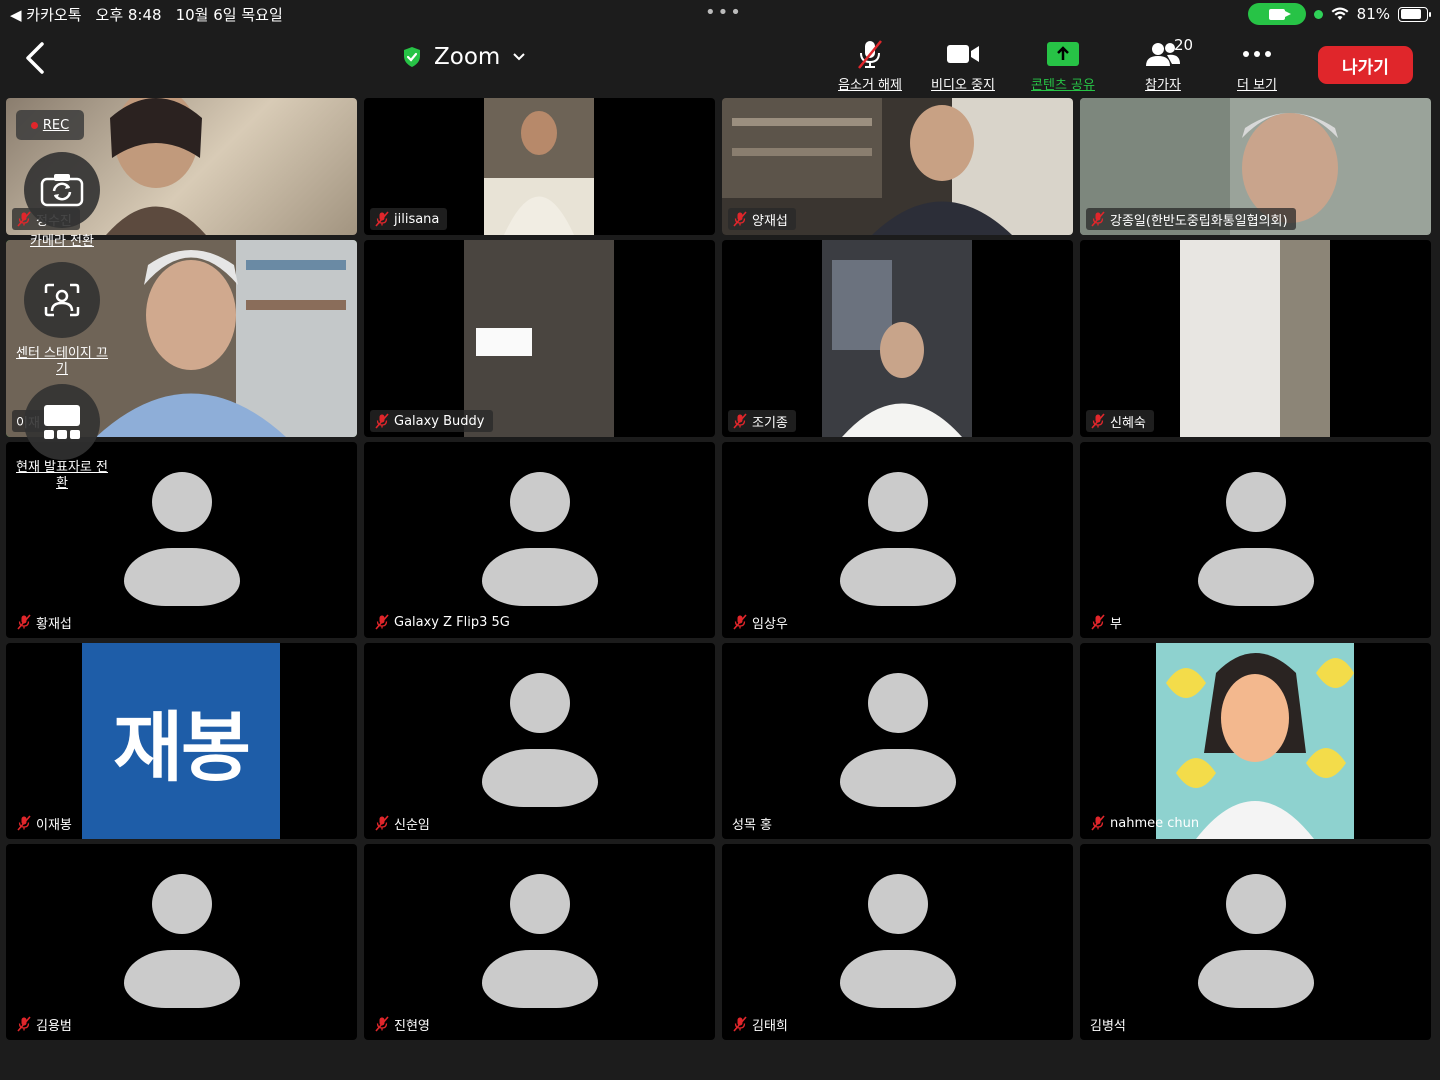 Image resolution: width=1440 pixels, height=1080 pixels. Describe the element at coordinates (762, 622) in the screenshot. I see `participant-name-label: 임상우` at that location.